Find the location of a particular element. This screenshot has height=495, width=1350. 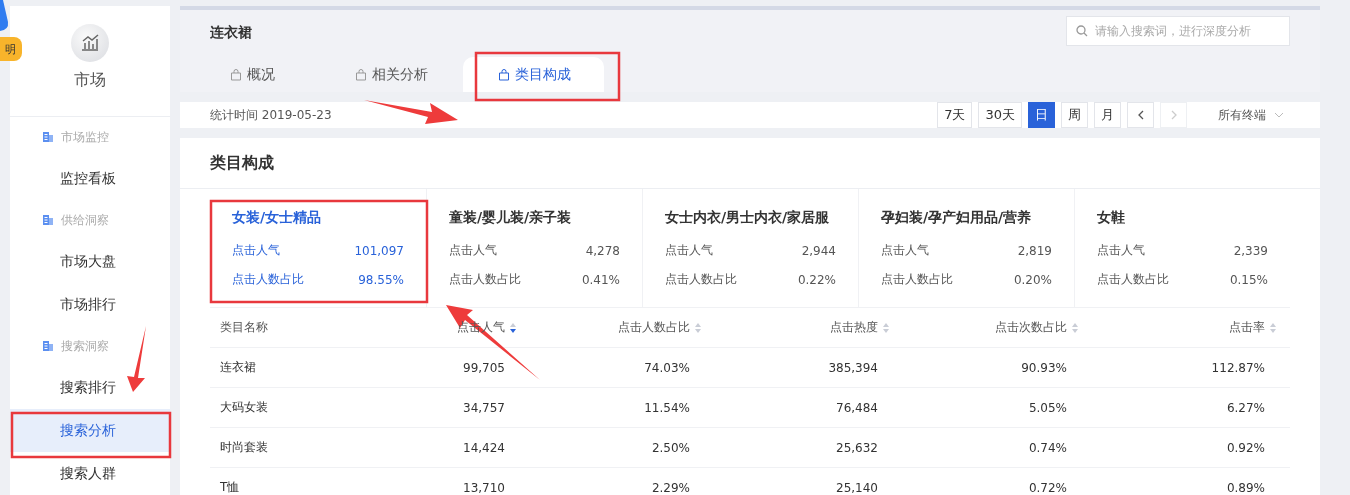

table-cell: 99,705 is located at coordinates (484, 367).